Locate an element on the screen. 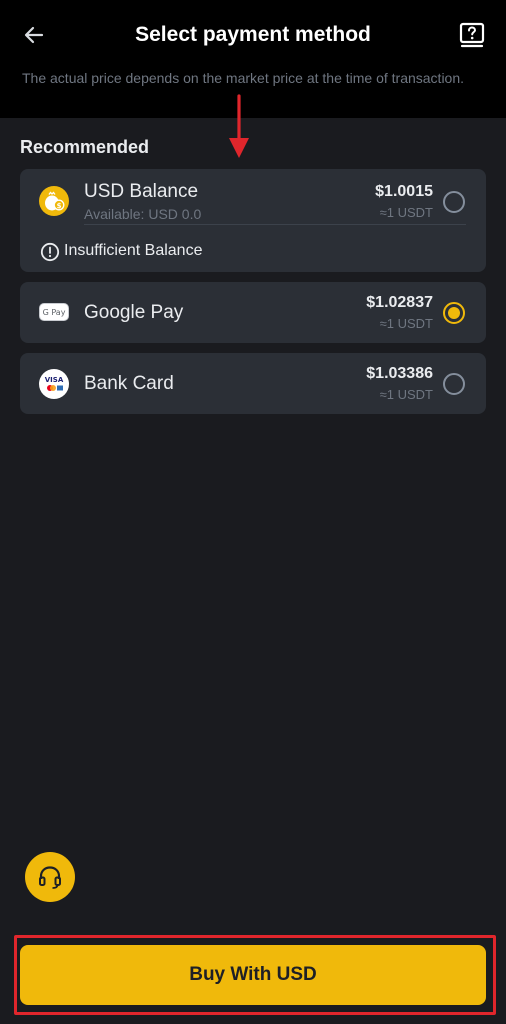 The width and height of the screenshot is (506, 1024). section-title-recommended: Recommended is located at coordinates (85, 147).